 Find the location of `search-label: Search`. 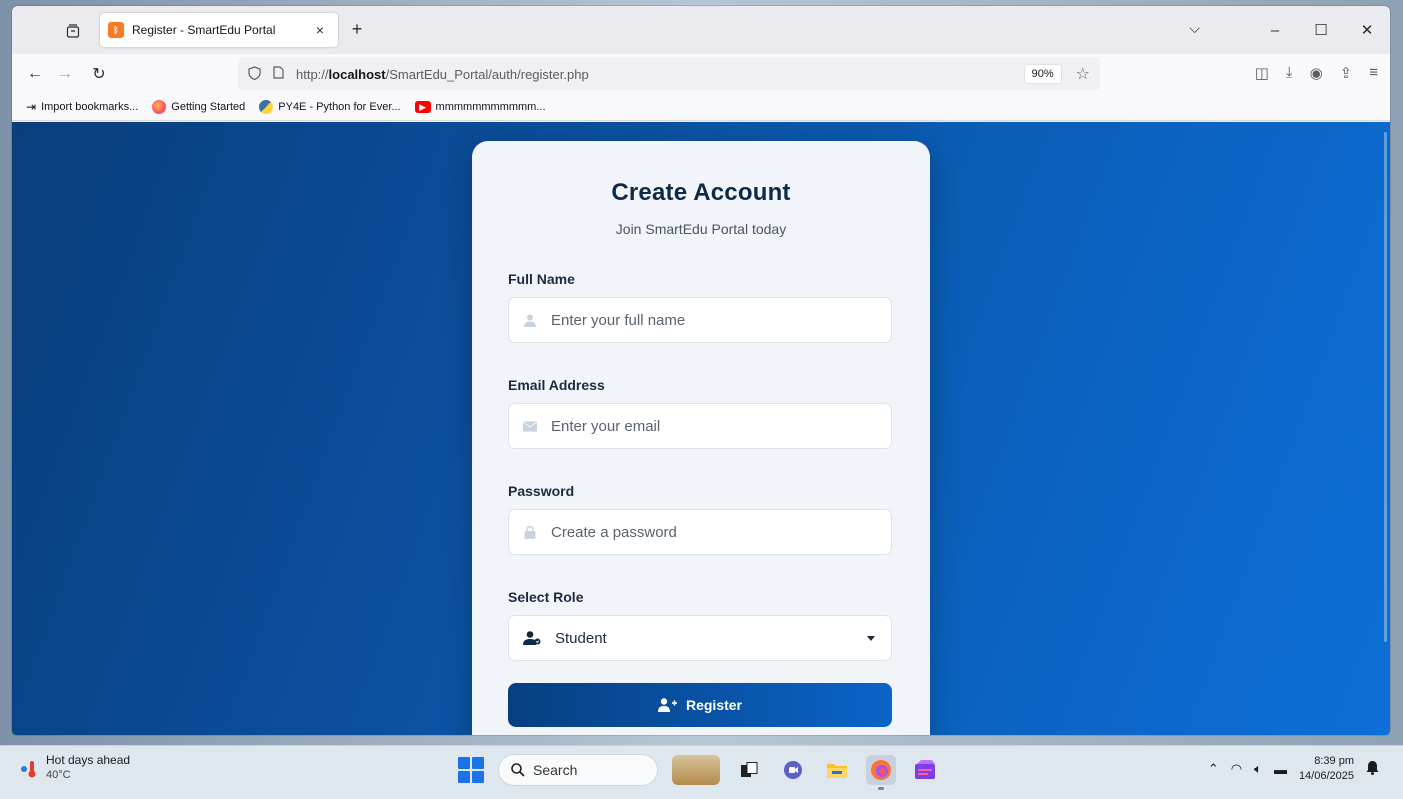

search-label: Search is located at coordinates (555, 770).